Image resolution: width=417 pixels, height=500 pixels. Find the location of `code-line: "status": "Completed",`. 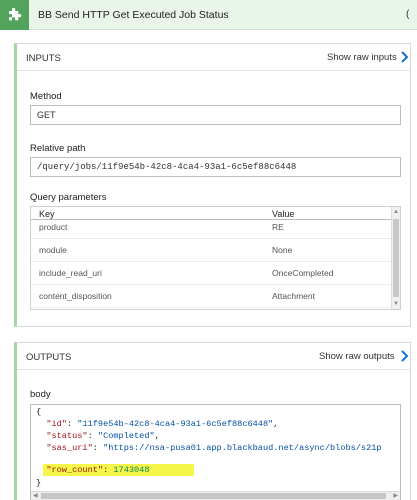

code-line: "status": "Completed", is located at coordinates (103, 436).